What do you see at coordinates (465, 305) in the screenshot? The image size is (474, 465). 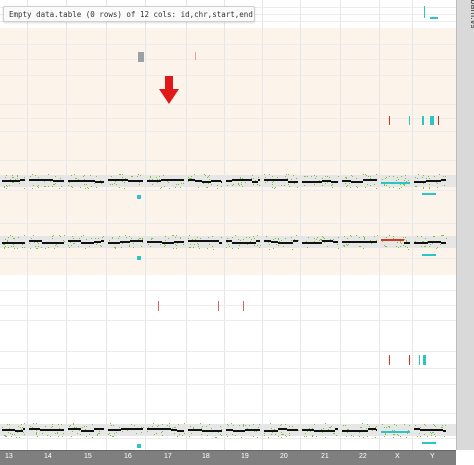 I see `track-label-strip: 120G-HMM` at bounding box center [465, 305].